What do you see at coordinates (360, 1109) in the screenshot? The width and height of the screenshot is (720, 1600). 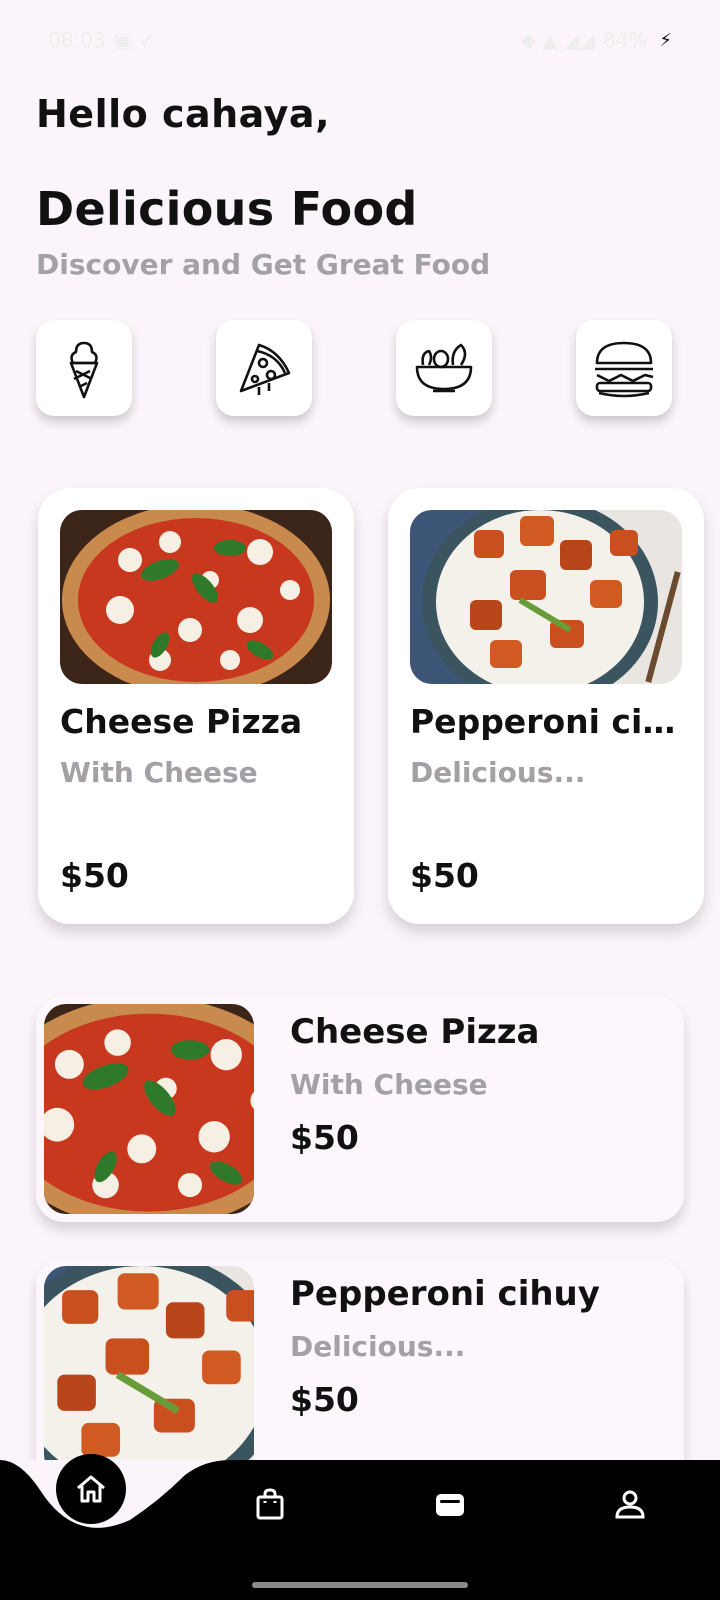 I see `list-item-cheese-pizza: Cheese Pizza With Cheese $50` at bounding box center [360, 1109].